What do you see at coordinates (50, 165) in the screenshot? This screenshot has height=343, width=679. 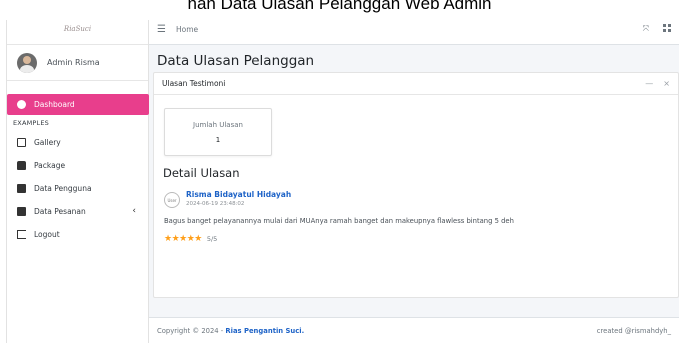 I see `sidebar-item-label: Package` at bounding box center [50, 165].